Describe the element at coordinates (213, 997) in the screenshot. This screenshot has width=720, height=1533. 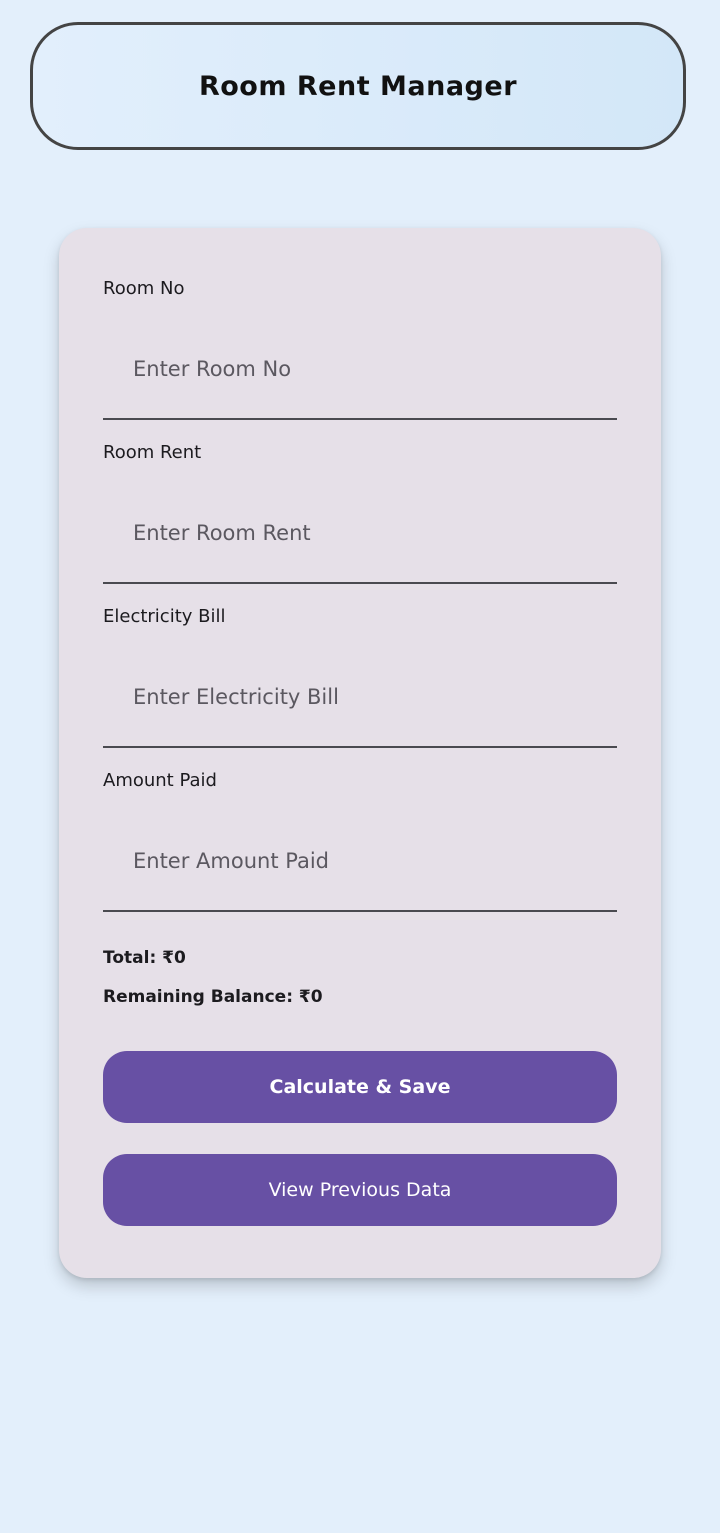
I see `remaining-balance-text: Remaining Balance: ₹0` at that location.